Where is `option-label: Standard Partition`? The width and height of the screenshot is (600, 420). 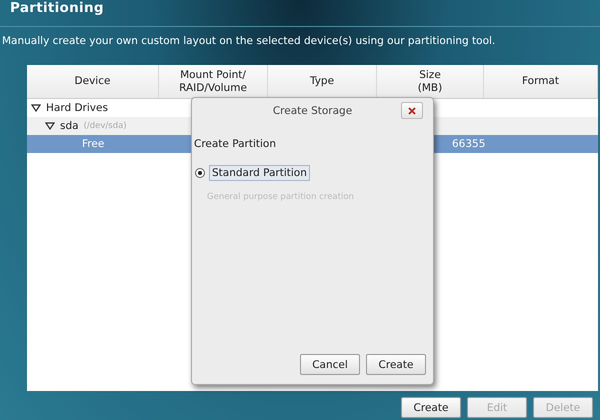 option-label: Standard Partition is located at coordinates (259, 173).